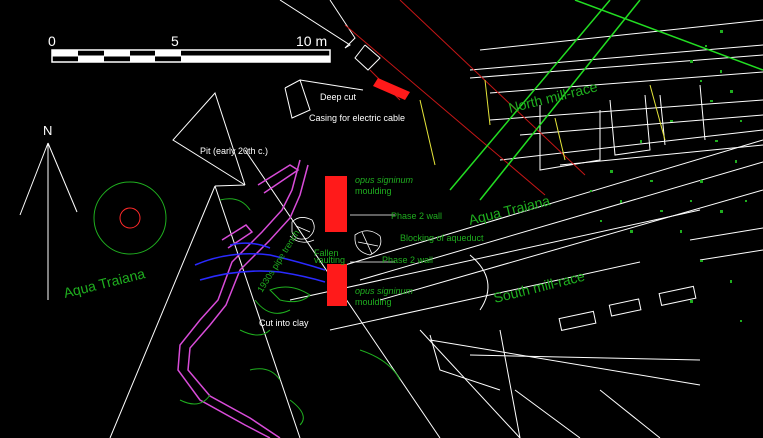  I want to click on well-symbol, so click(130, 218).